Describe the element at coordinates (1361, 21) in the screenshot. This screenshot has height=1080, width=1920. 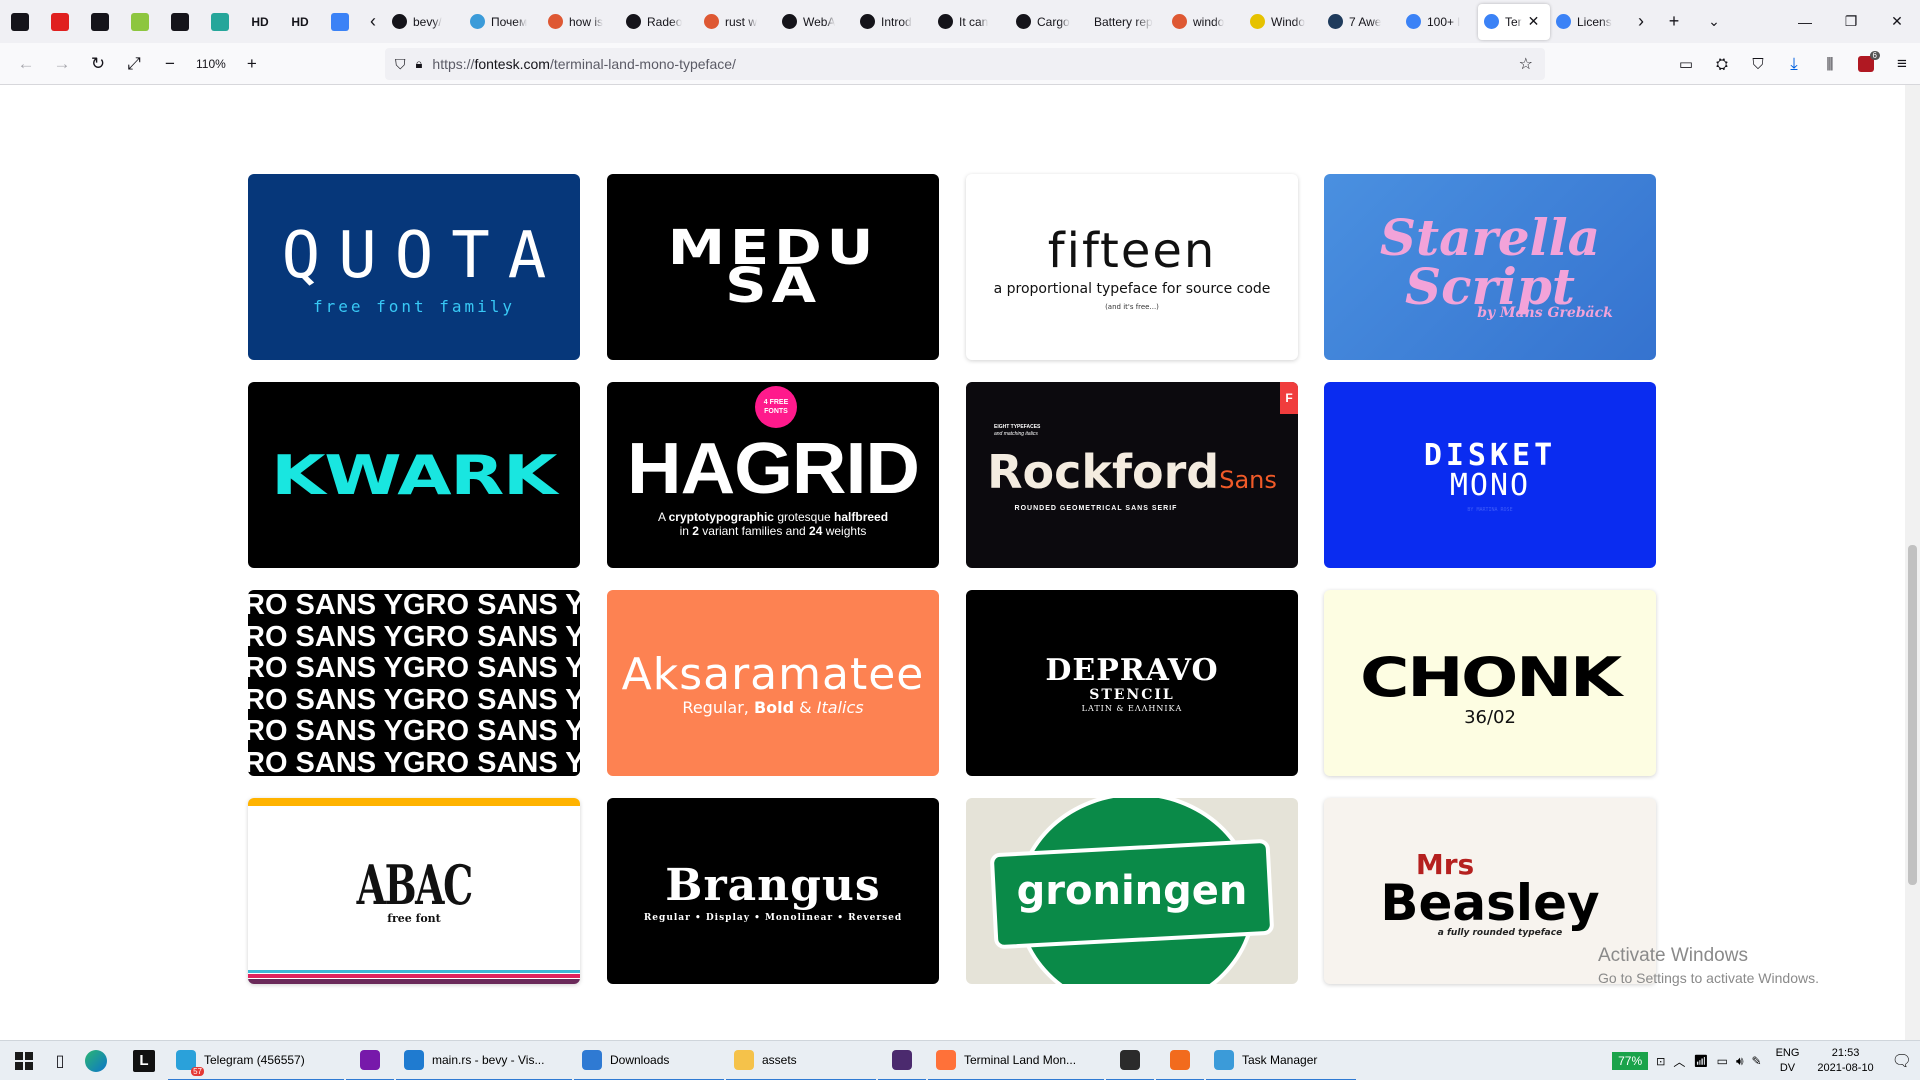
I see `tab: 7 Awe` at that location.